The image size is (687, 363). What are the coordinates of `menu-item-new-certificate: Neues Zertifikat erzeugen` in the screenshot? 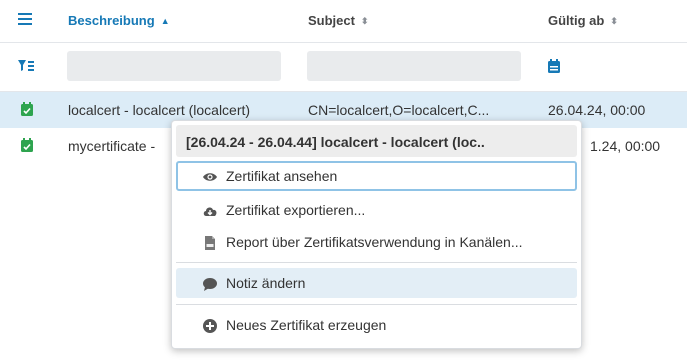 It's located at (376, 325).